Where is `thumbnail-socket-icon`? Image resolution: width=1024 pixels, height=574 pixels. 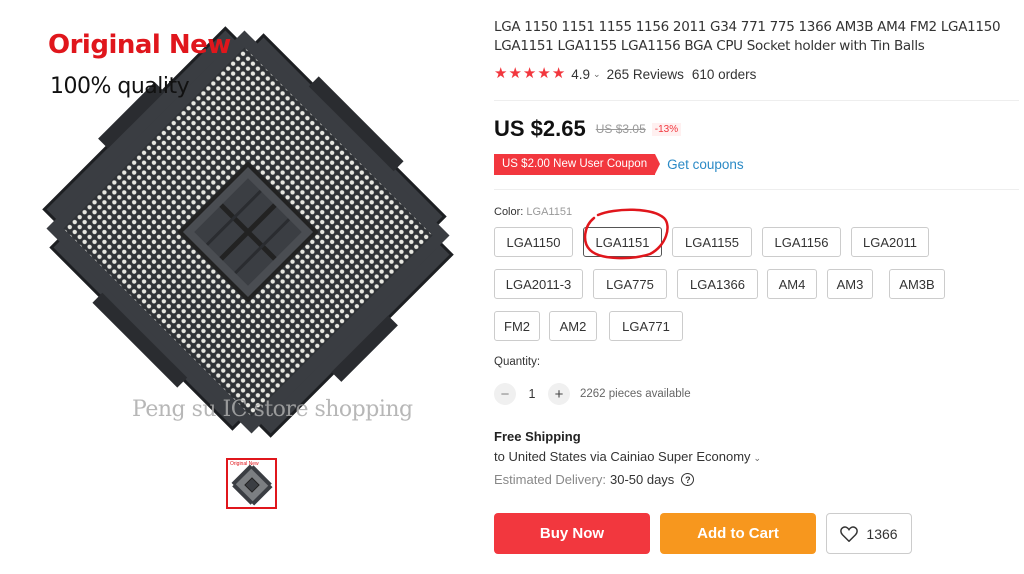
thumbnail-socket-icon is located at coordinates (252, 485).